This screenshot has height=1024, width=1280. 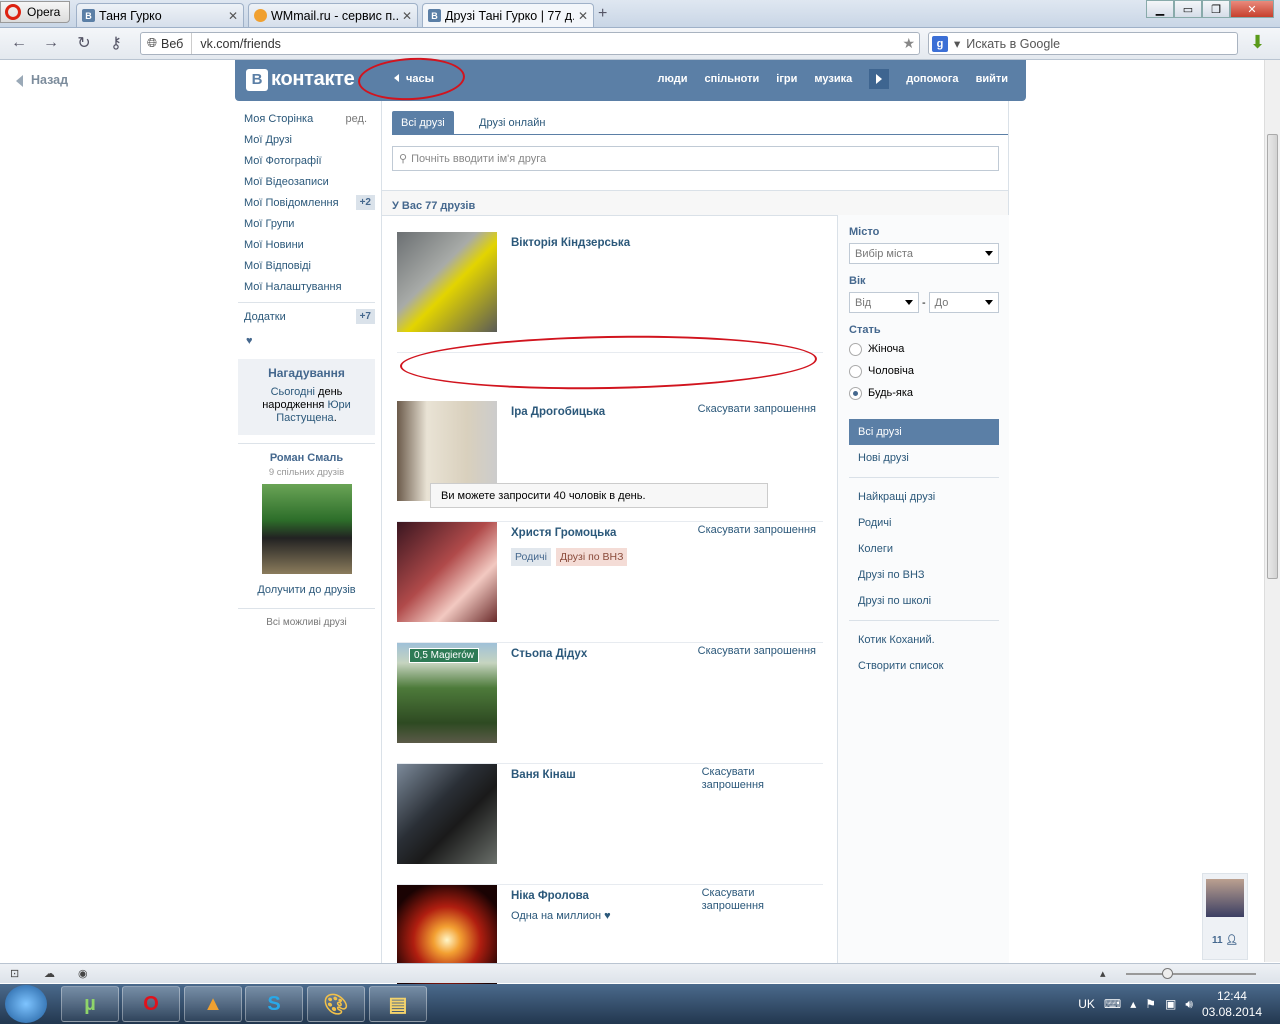 What do you see at coordinates (306, 118) in the screenshot?
I see `sidebar-item-my-page: Моя Сторінка ред.` at bounding box center [306, 118].